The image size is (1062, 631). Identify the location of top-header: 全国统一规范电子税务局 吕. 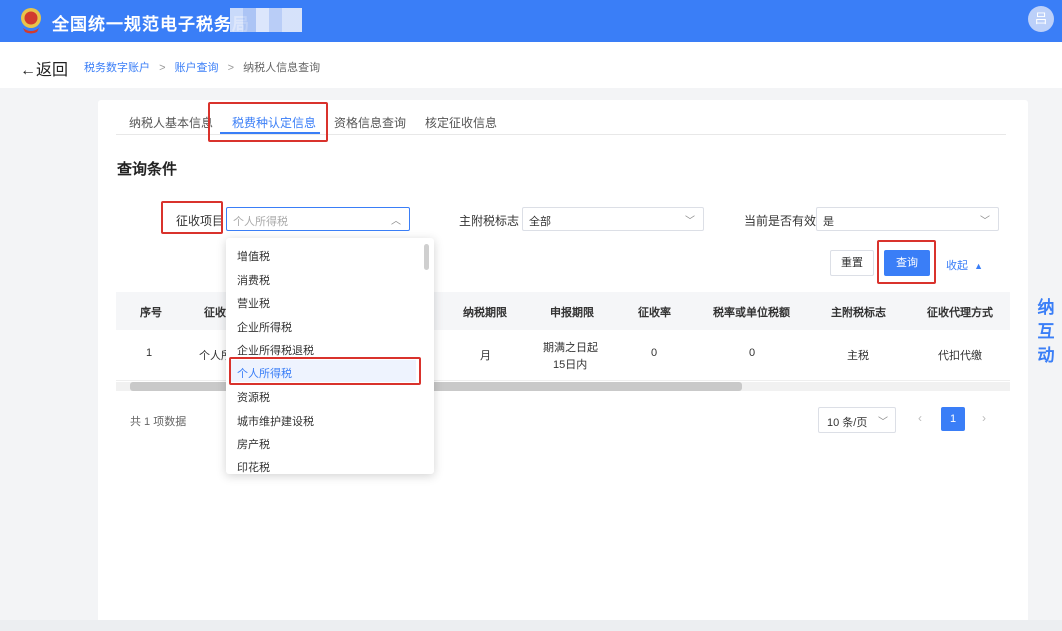
(531, 21).